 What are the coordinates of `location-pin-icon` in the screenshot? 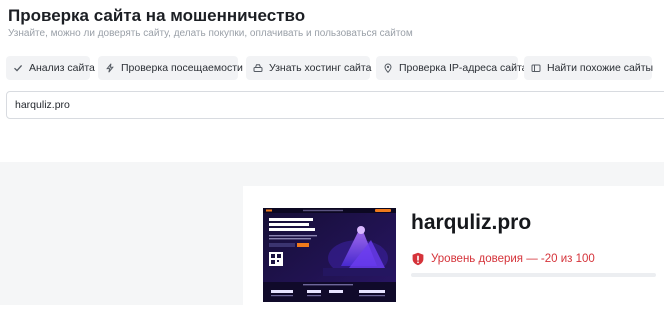 It's located at (388, 68).